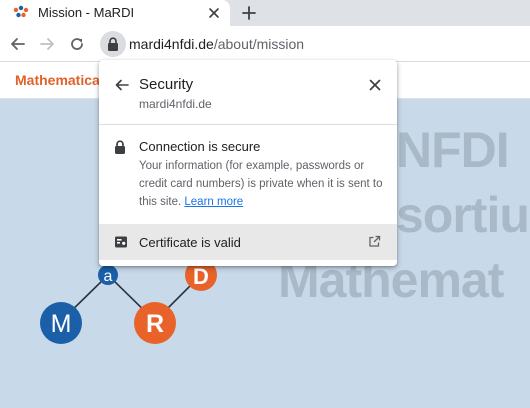  Describe the element at coordinates (166, 84) in the screenshot. I see `popup-title: Security` at that location.